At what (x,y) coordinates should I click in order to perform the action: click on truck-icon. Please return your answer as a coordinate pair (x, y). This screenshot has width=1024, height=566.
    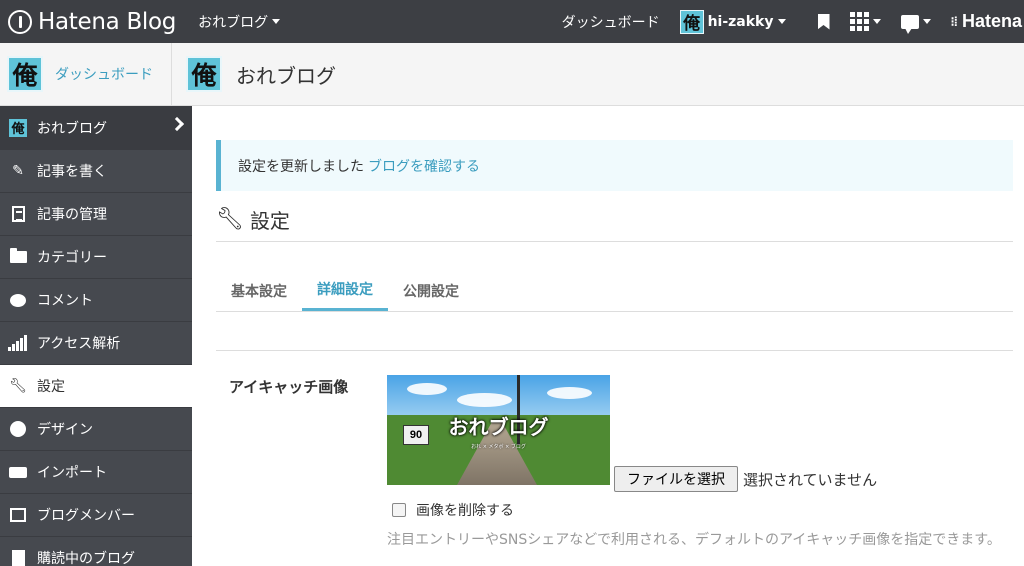
    Looking at the image, I should click on (18, 472).